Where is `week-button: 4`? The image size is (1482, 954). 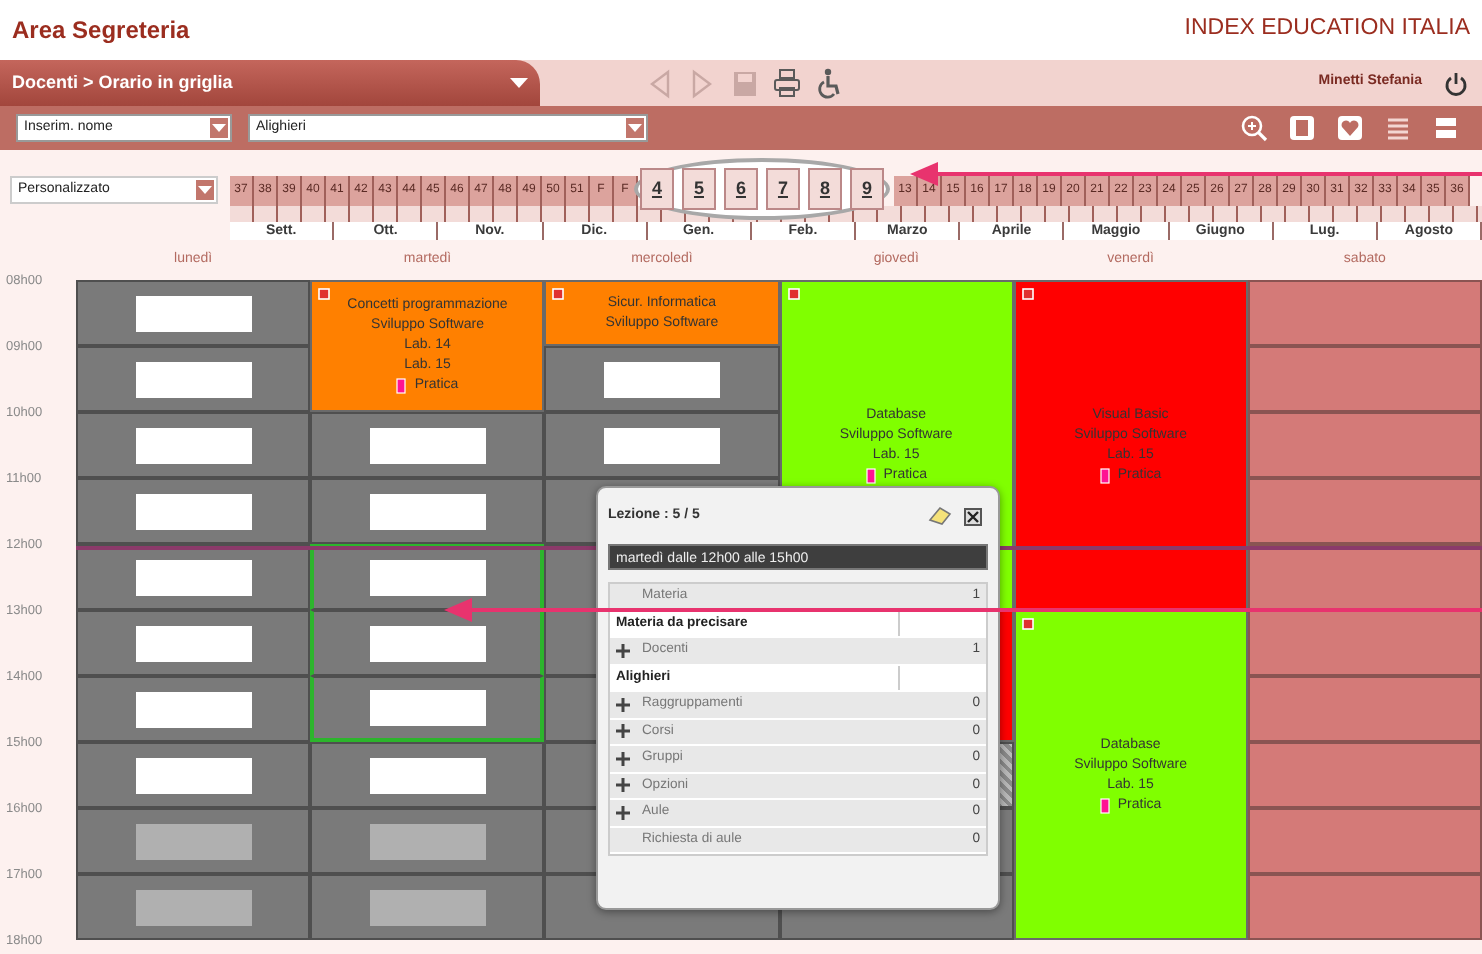 week-button: 4 is located at coordinates (657, 189).